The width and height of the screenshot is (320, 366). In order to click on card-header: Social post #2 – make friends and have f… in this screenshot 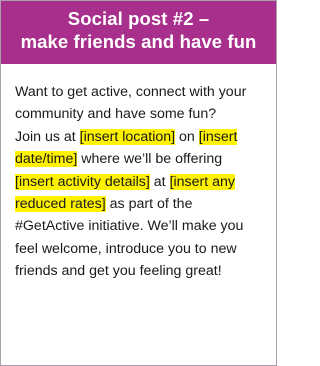, I will do `click(138, 32)`.